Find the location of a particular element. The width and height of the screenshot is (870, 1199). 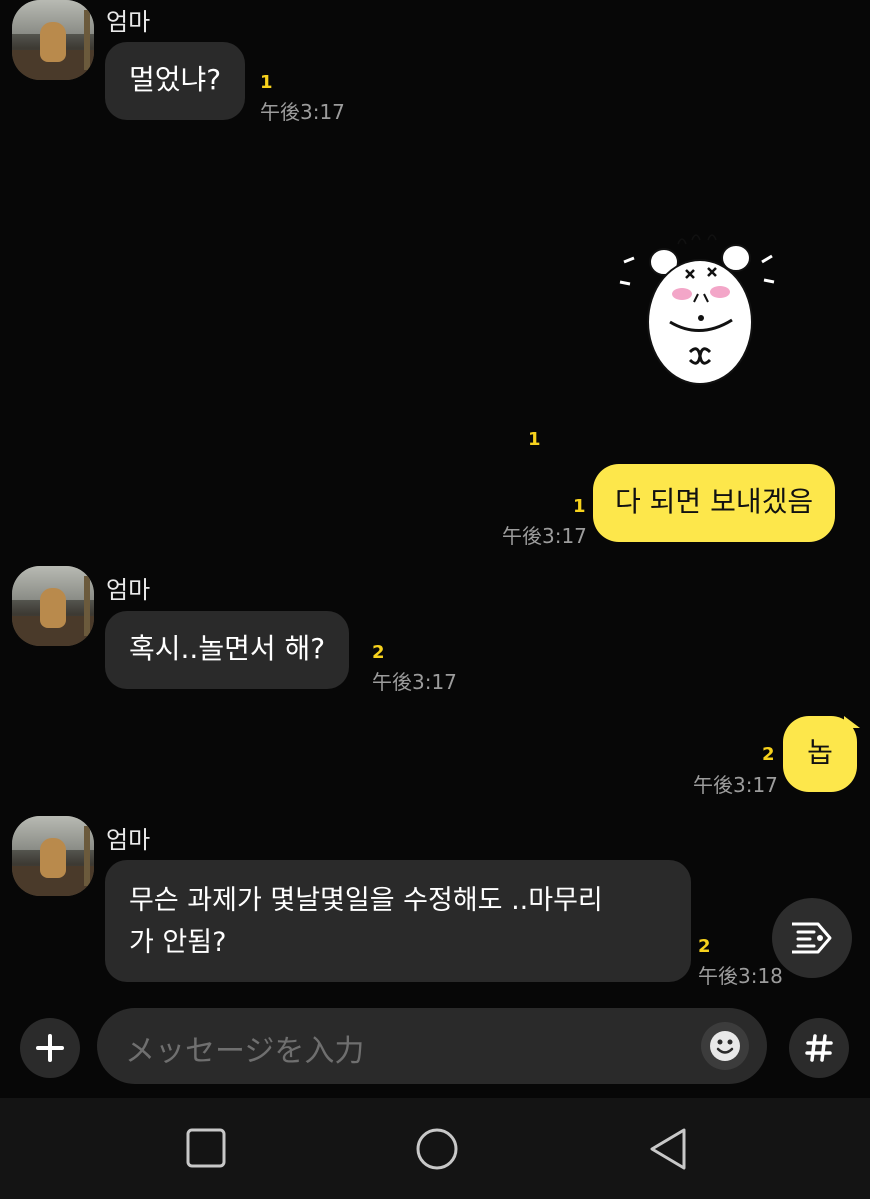

message-text-line: 가 안됨? is located at coordinates (178, 942).